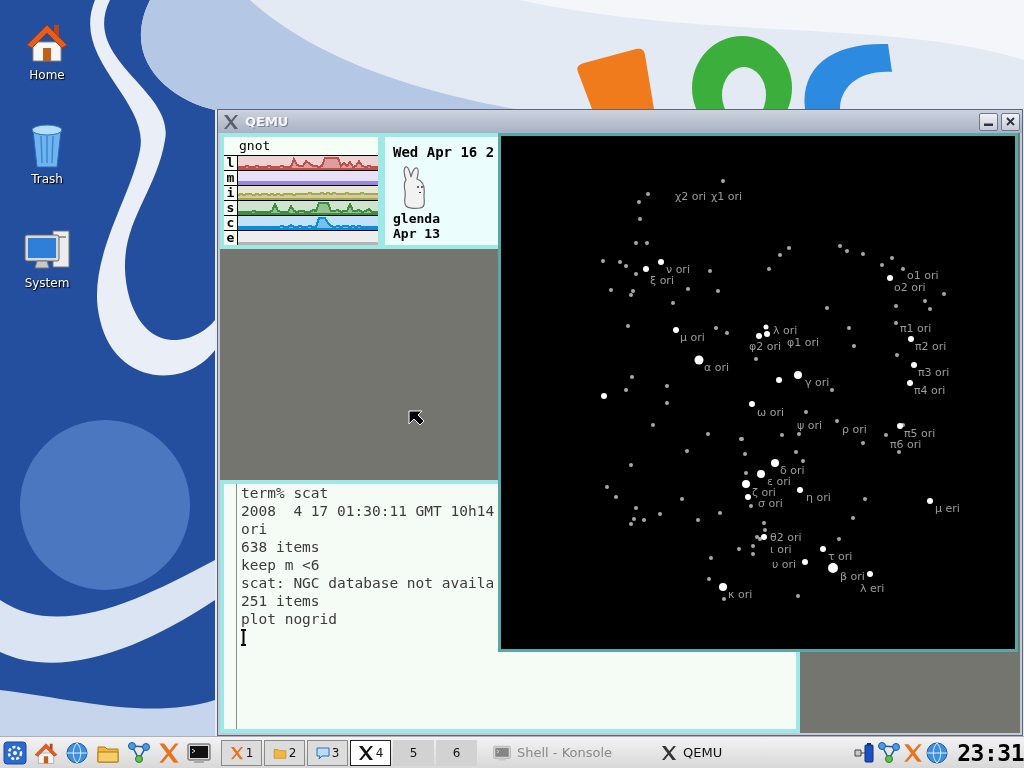  Describe the element at coordinates (803, 342) in the screenshot. I see `star-label: φ1 ori` at that location.